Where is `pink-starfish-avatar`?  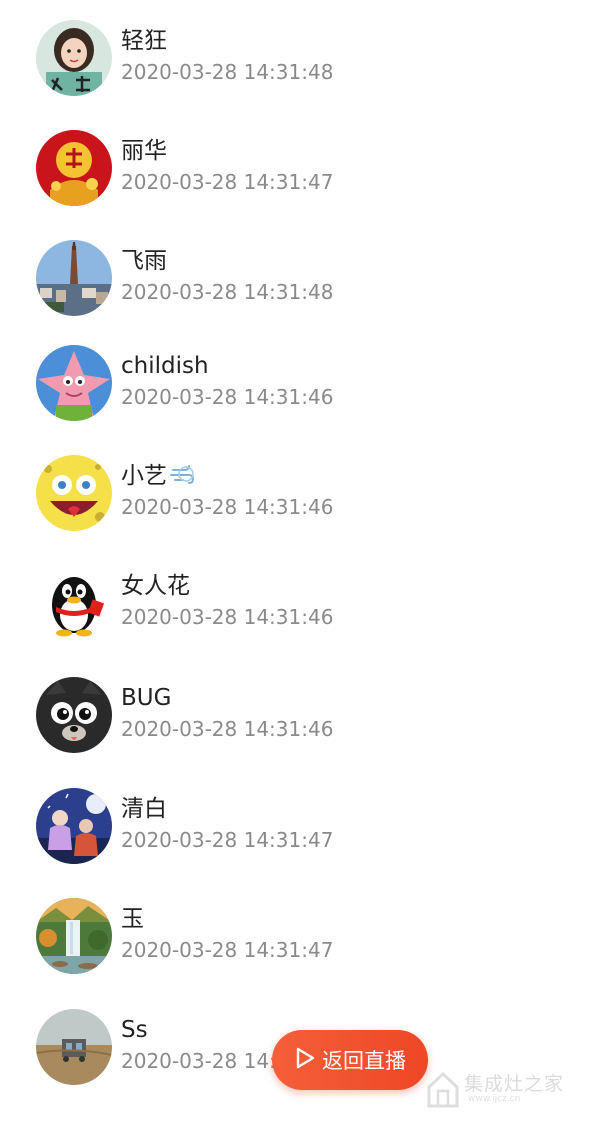
pink-starfish-avatar is located at coordinates (74, 383).